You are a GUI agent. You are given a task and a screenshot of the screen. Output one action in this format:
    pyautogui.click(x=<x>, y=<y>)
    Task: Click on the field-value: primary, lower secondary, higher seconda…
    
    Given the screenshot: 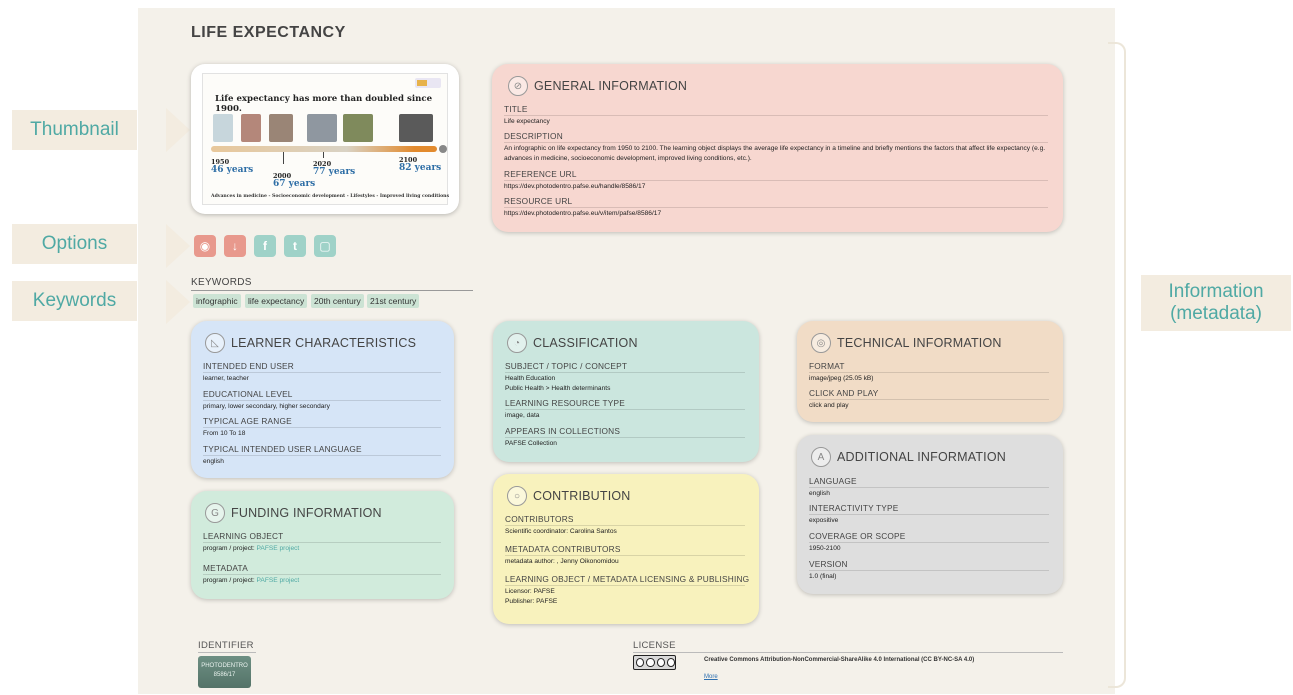 What is the action you would take?
    pyautogui.click(x=266, y=406)
    